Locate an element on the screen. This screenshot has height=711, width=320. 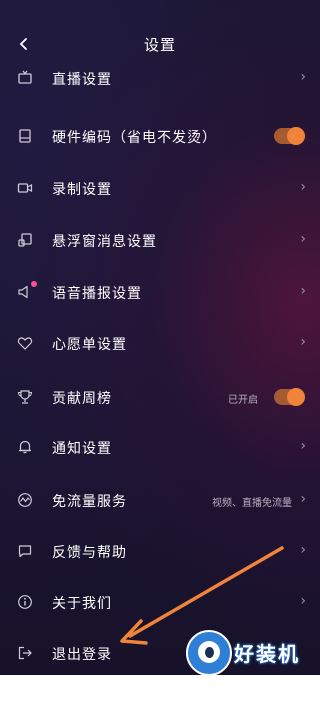
settings-item-label: 通知设置 is located at coordinates (82, 449).